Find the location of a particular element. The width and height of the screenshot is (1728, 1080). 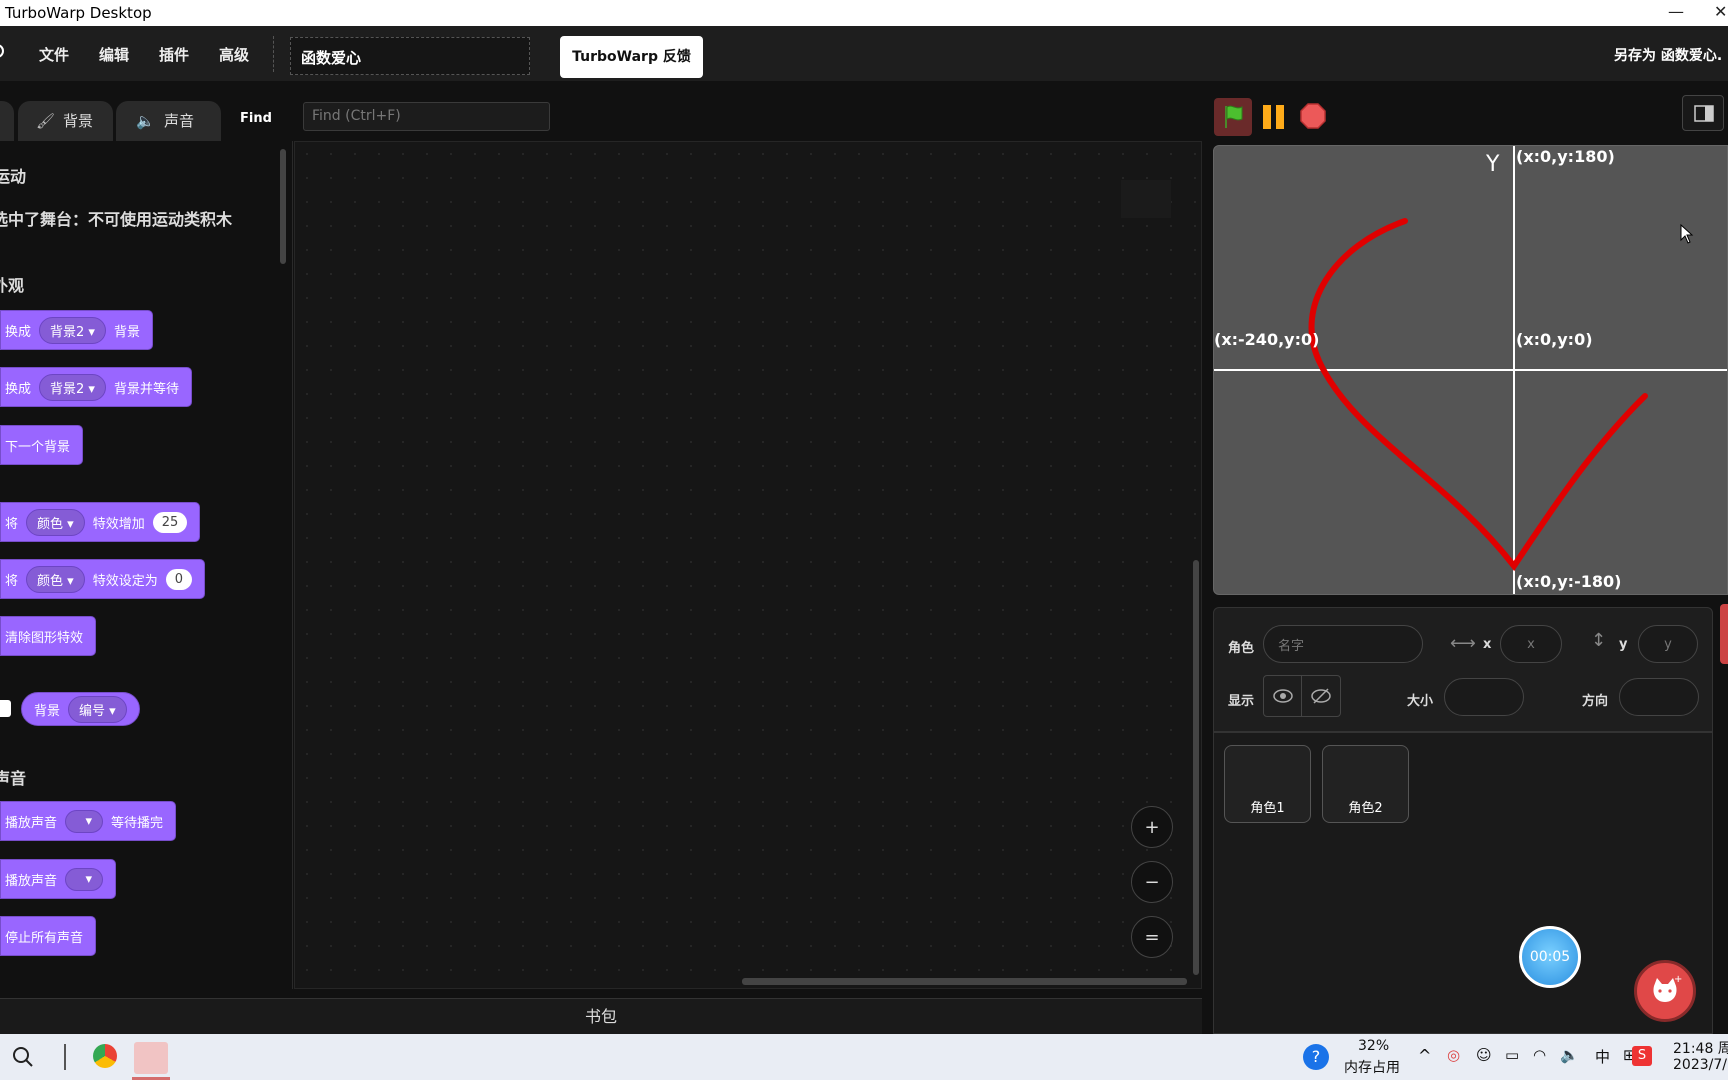

stage-header is located at coordinates (1465, 112).